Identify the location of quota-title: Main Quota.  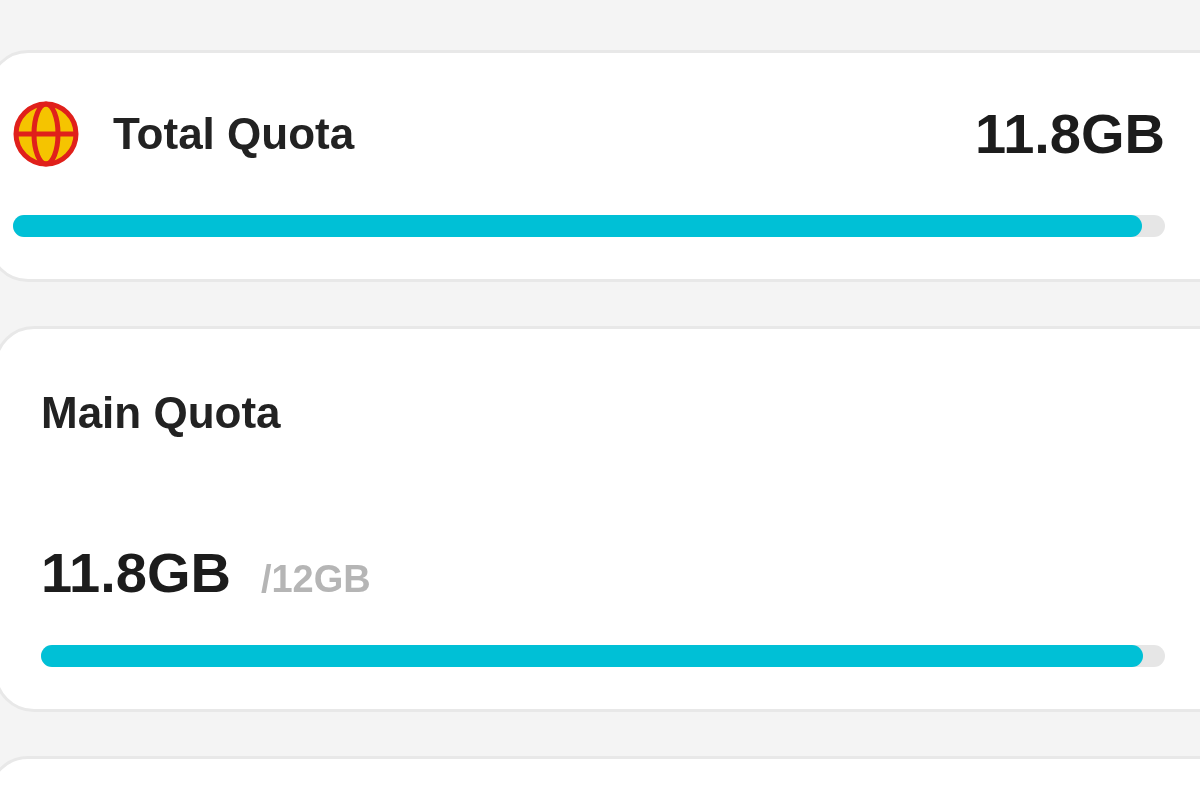
(161, 413).